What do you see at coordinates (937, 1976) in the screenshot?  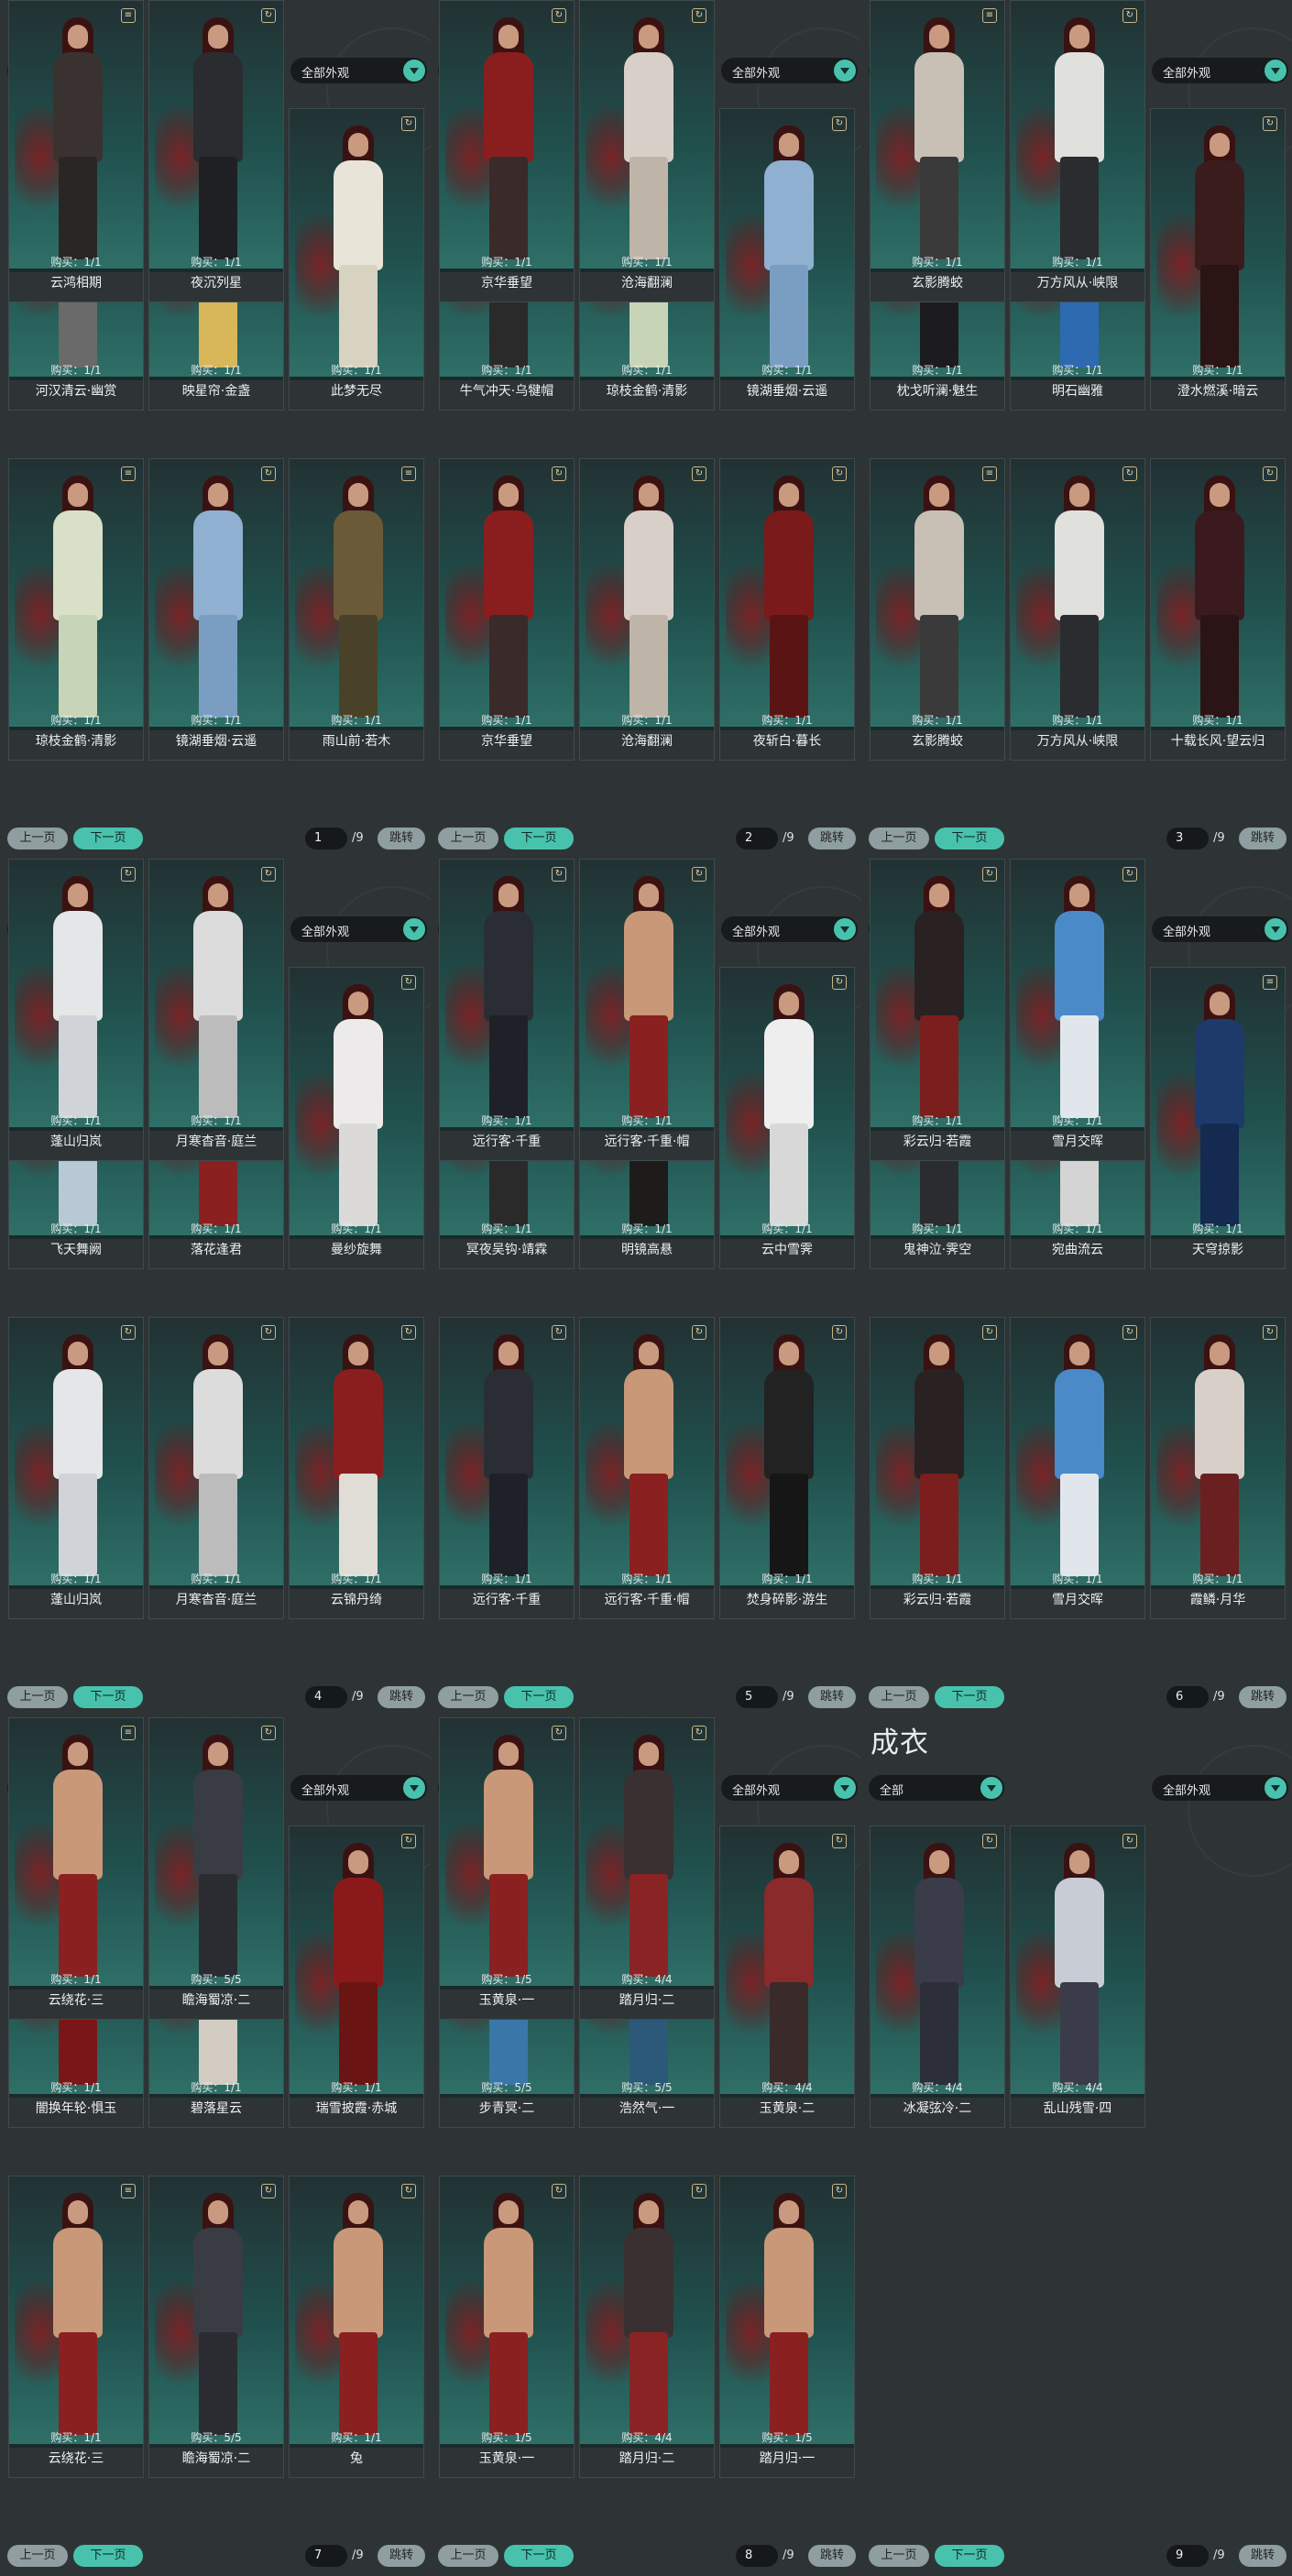 I see `outfit-card: ↻ 购买：4/4 冰凝弦冷·二` at bounding box center [937, 1976].